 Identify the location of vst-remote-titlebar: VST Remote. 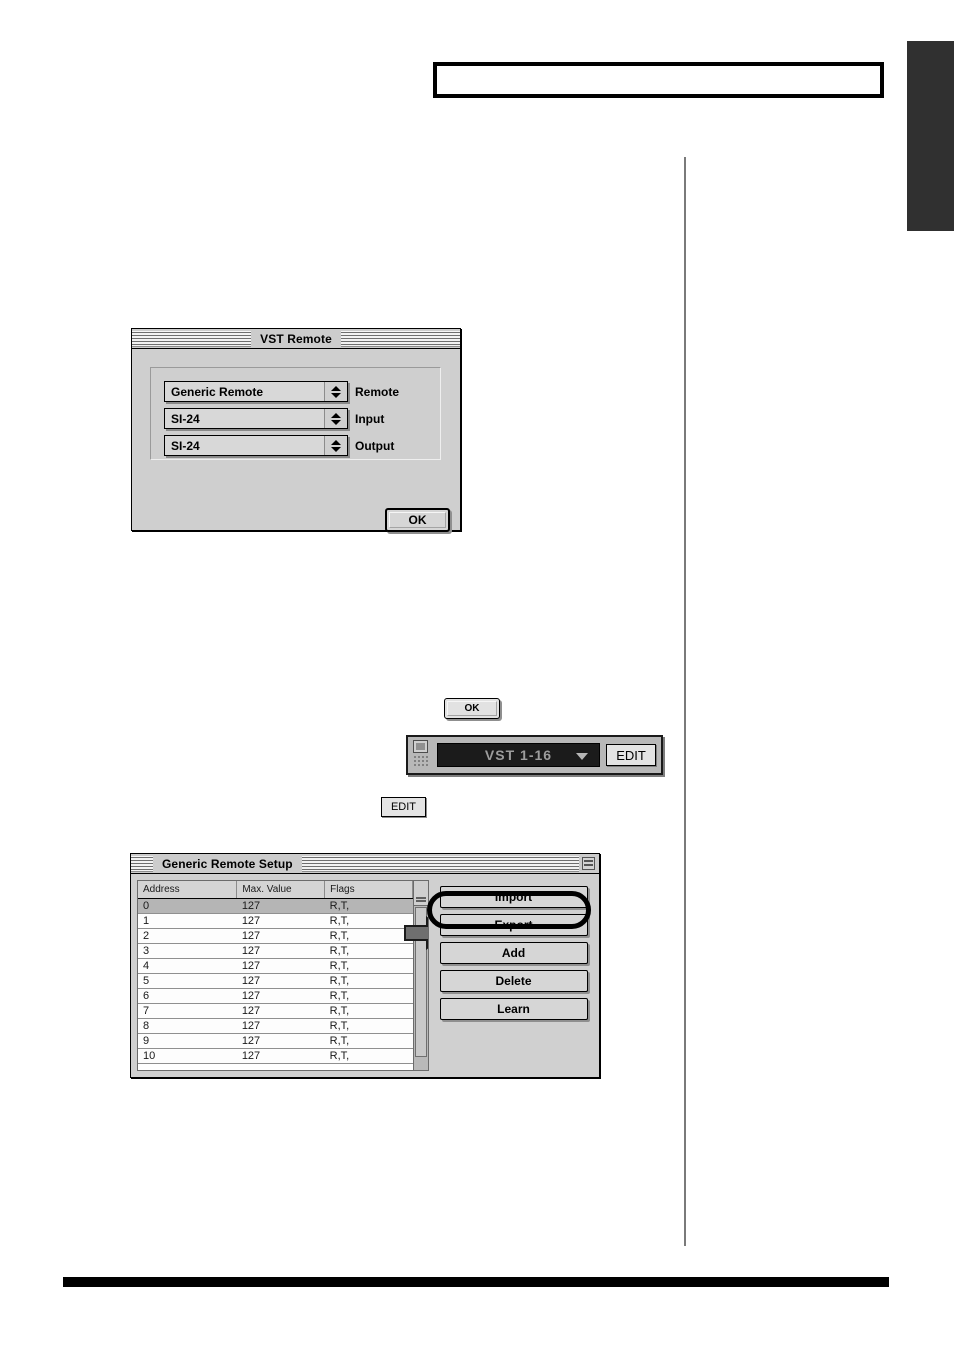
(296, 339).